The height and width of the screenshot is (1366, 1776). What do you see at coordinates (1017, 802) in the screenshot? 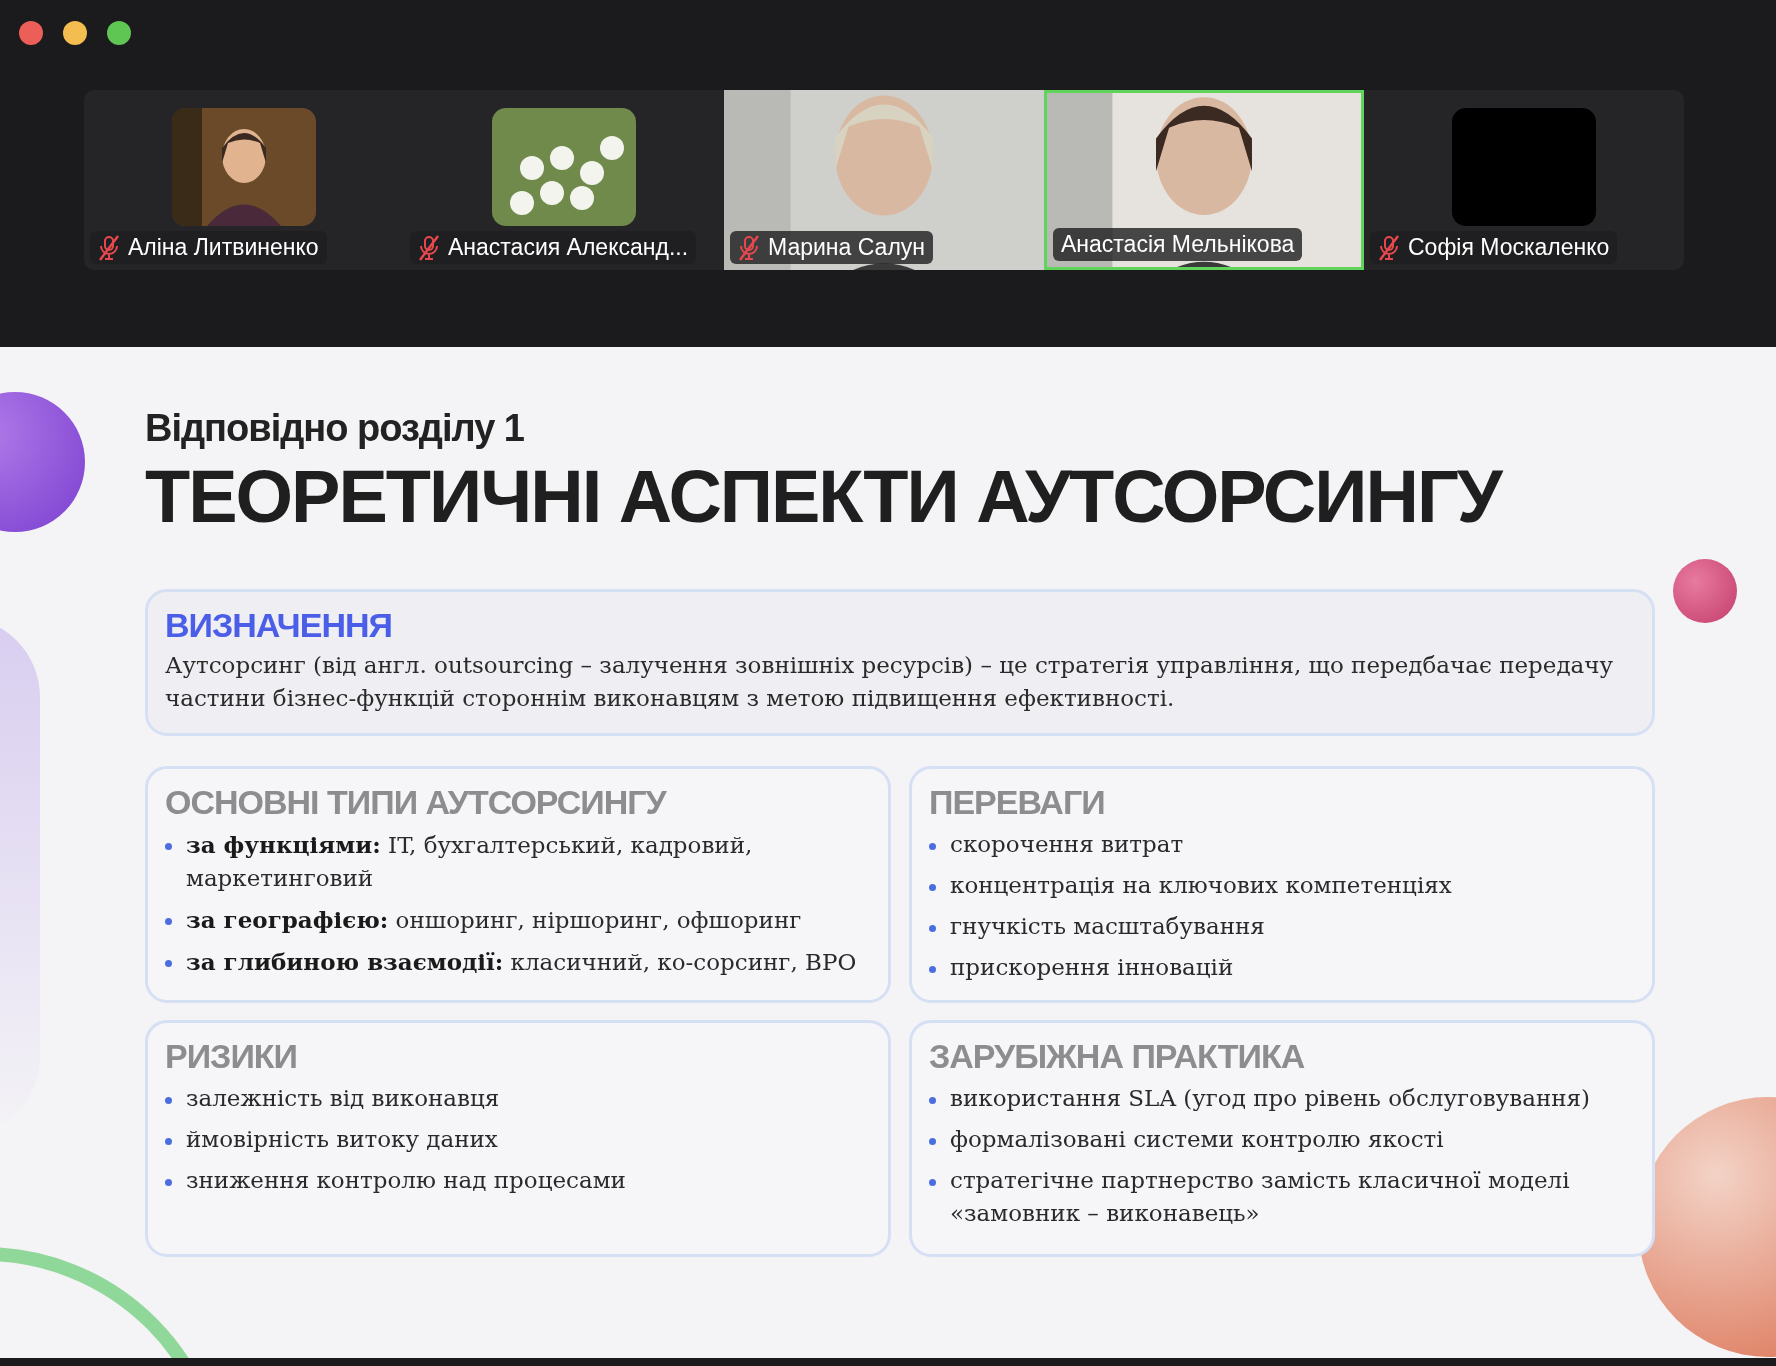
I see `card-heading: ПЕРЕВАГИ` at bounding box center [1017, 802].